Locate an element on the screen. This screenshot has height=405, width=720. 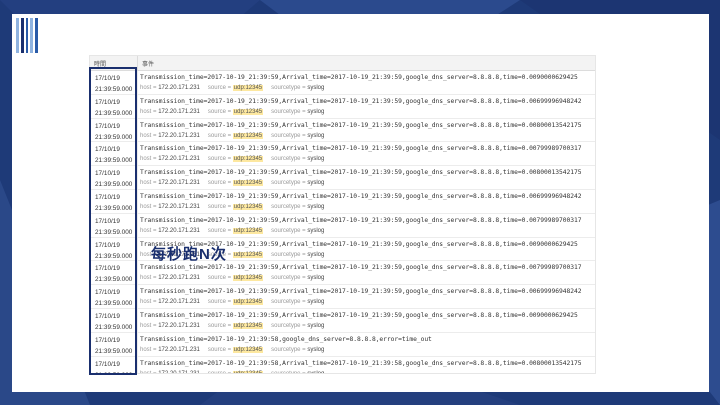
annotation-text: 每秒跑N次 is located at coordinates (189, 254).